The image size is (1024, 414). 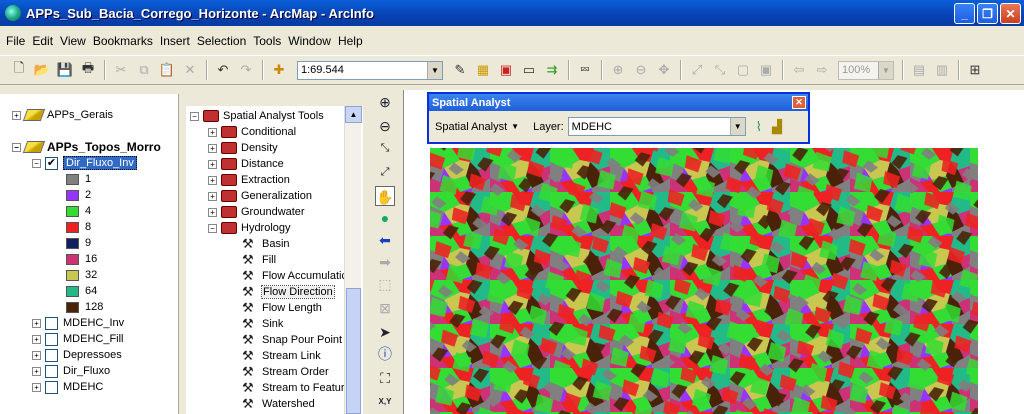 What do you see at coordinates (223, 70) in the screenshot?
I see `undo-icon: ↶` at bounding box center [223, 70].